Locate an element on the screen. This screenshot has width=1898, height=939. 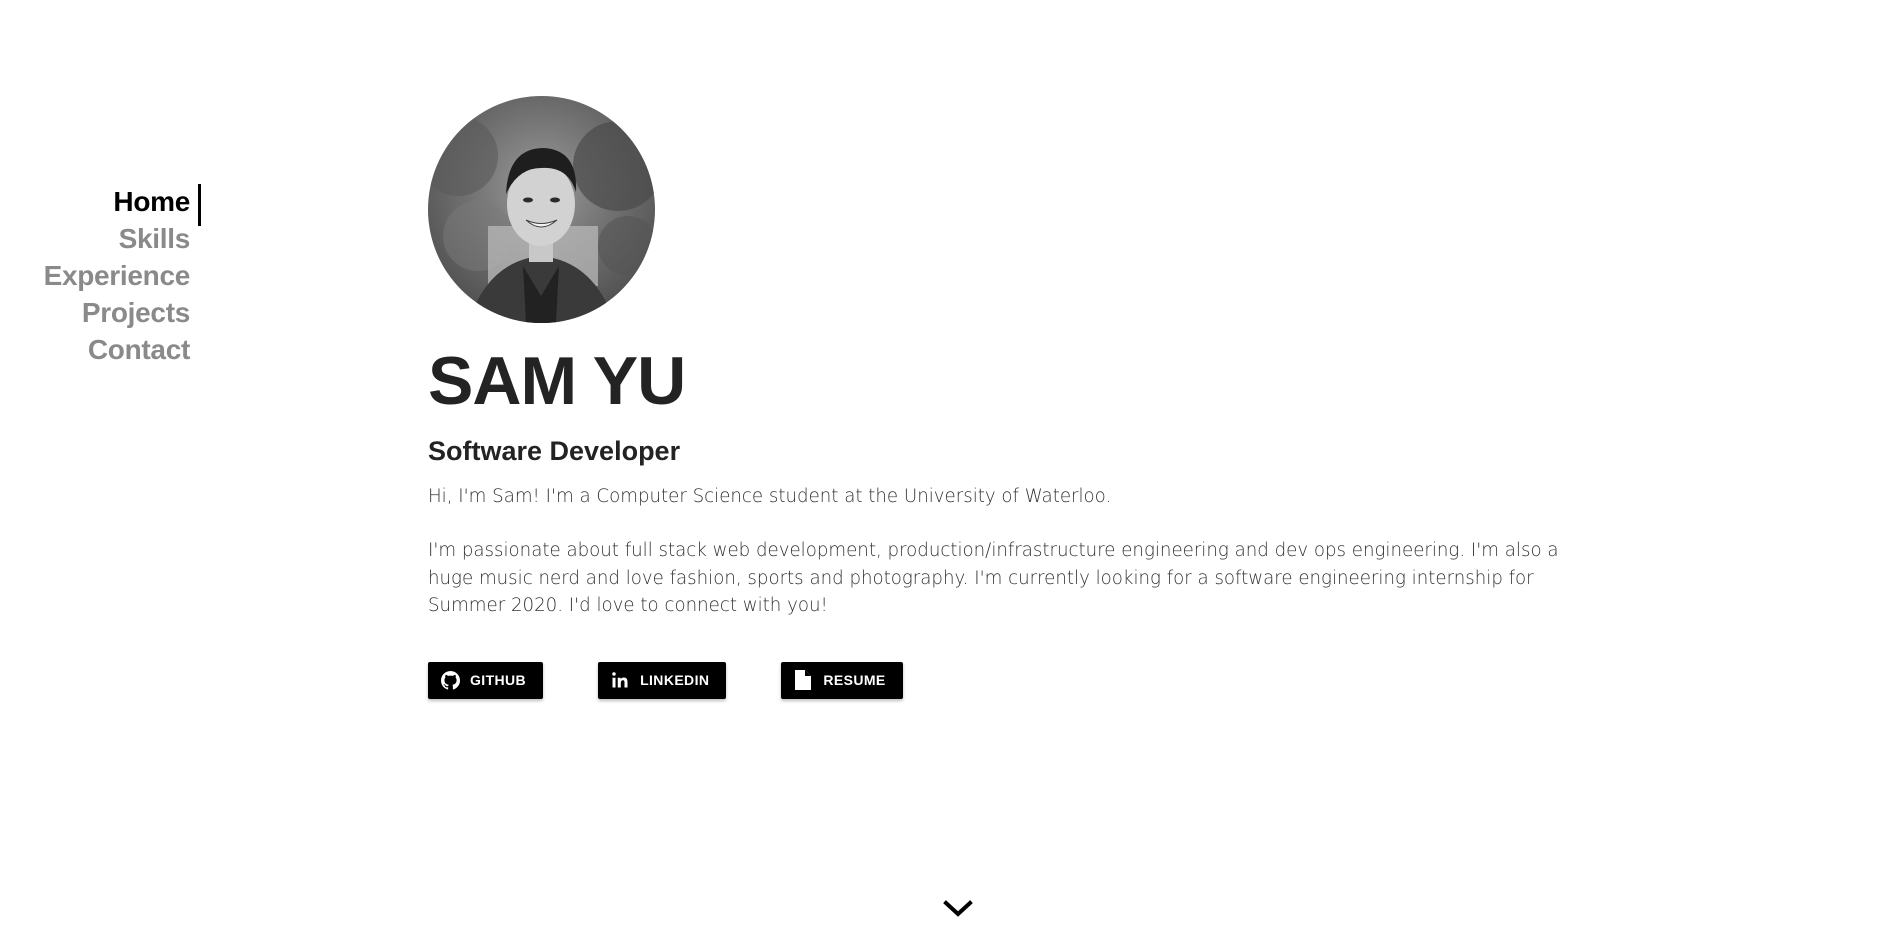
nav-item-home: Home is located at coordinates (95, 201).